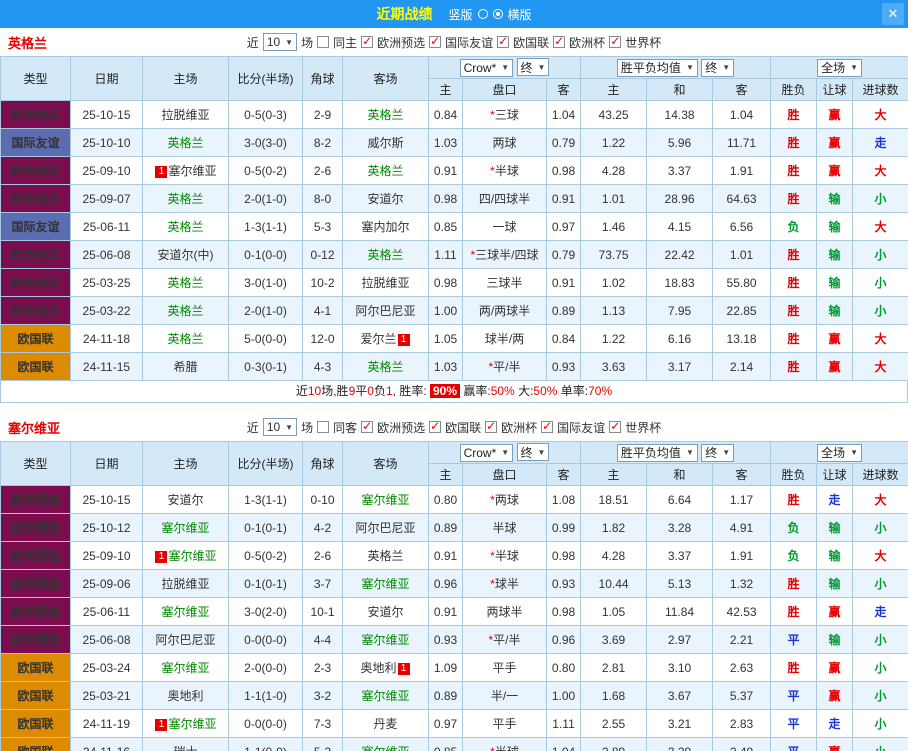 The image size is (908, 751). What do you see at coordinates (385, 612) in the screenshot?
I see `team-name-text: 安道尔` at bounding box center [385, 612].